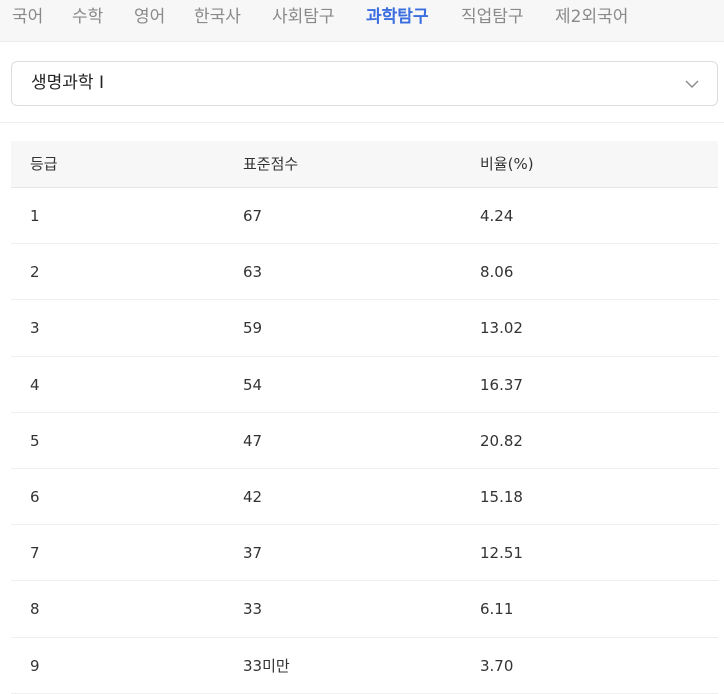 The width and height of the screenshot is (724, 694). What do you see at coordinates (362, 122) in the screenshot?
I see `section-divider` at bounding box center [362, 122].